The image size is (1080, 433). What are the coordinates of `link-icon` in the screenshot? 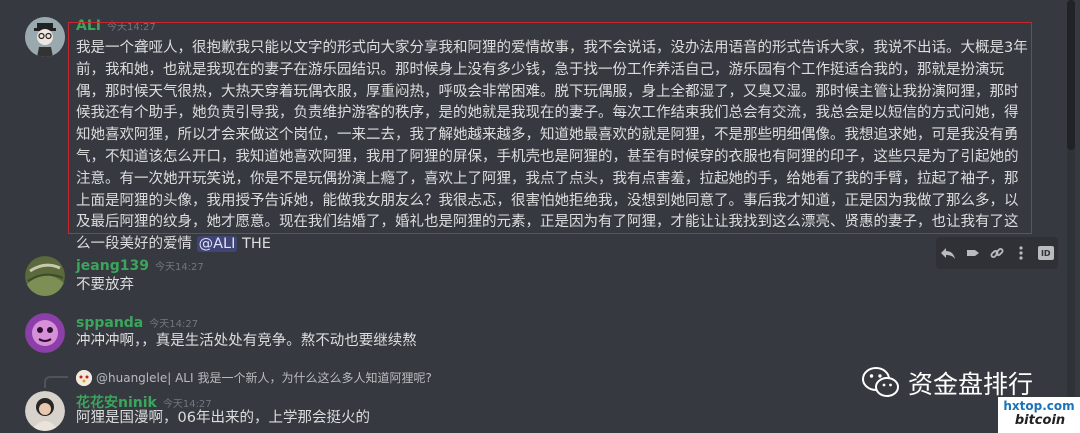 It's located at (997, 253).